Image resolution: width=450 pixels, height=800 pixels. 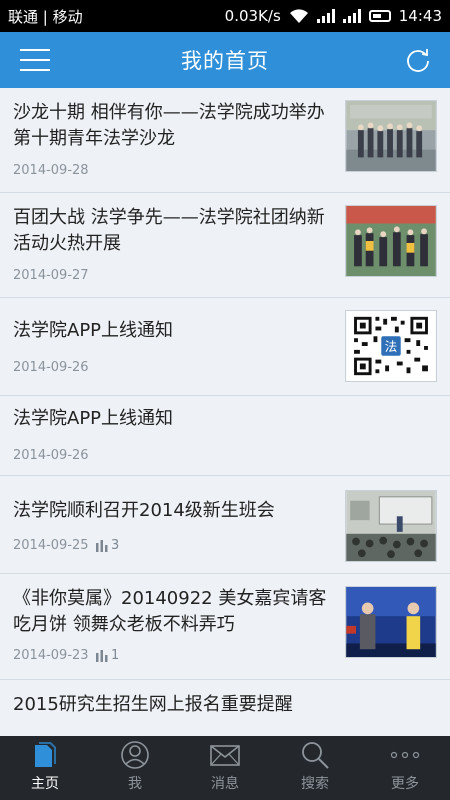 I want to click on more-dots-icon, so click(x=405, y=755).